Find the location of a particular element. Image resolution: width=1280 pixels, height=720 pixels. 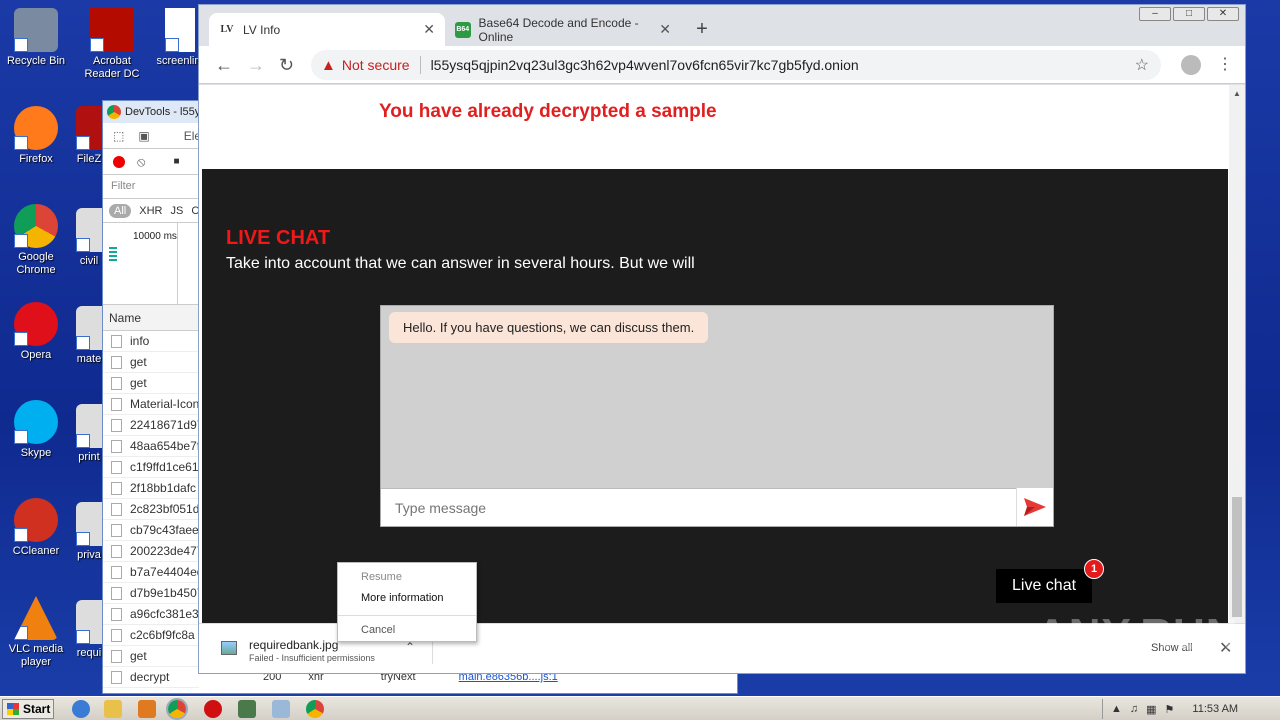

anyrun-watermark: ANY.RUN is located at coordinates (1137, 634).